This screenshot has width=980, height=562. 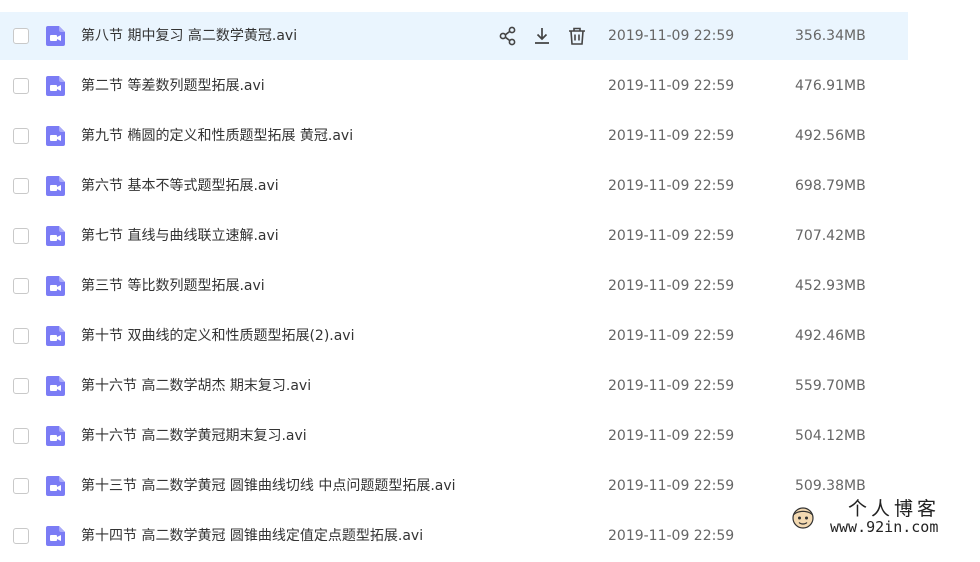 I want to click on file-name: 第十六节 高二数学胡杰 期末复习.avi, so click(x=196, y=386).